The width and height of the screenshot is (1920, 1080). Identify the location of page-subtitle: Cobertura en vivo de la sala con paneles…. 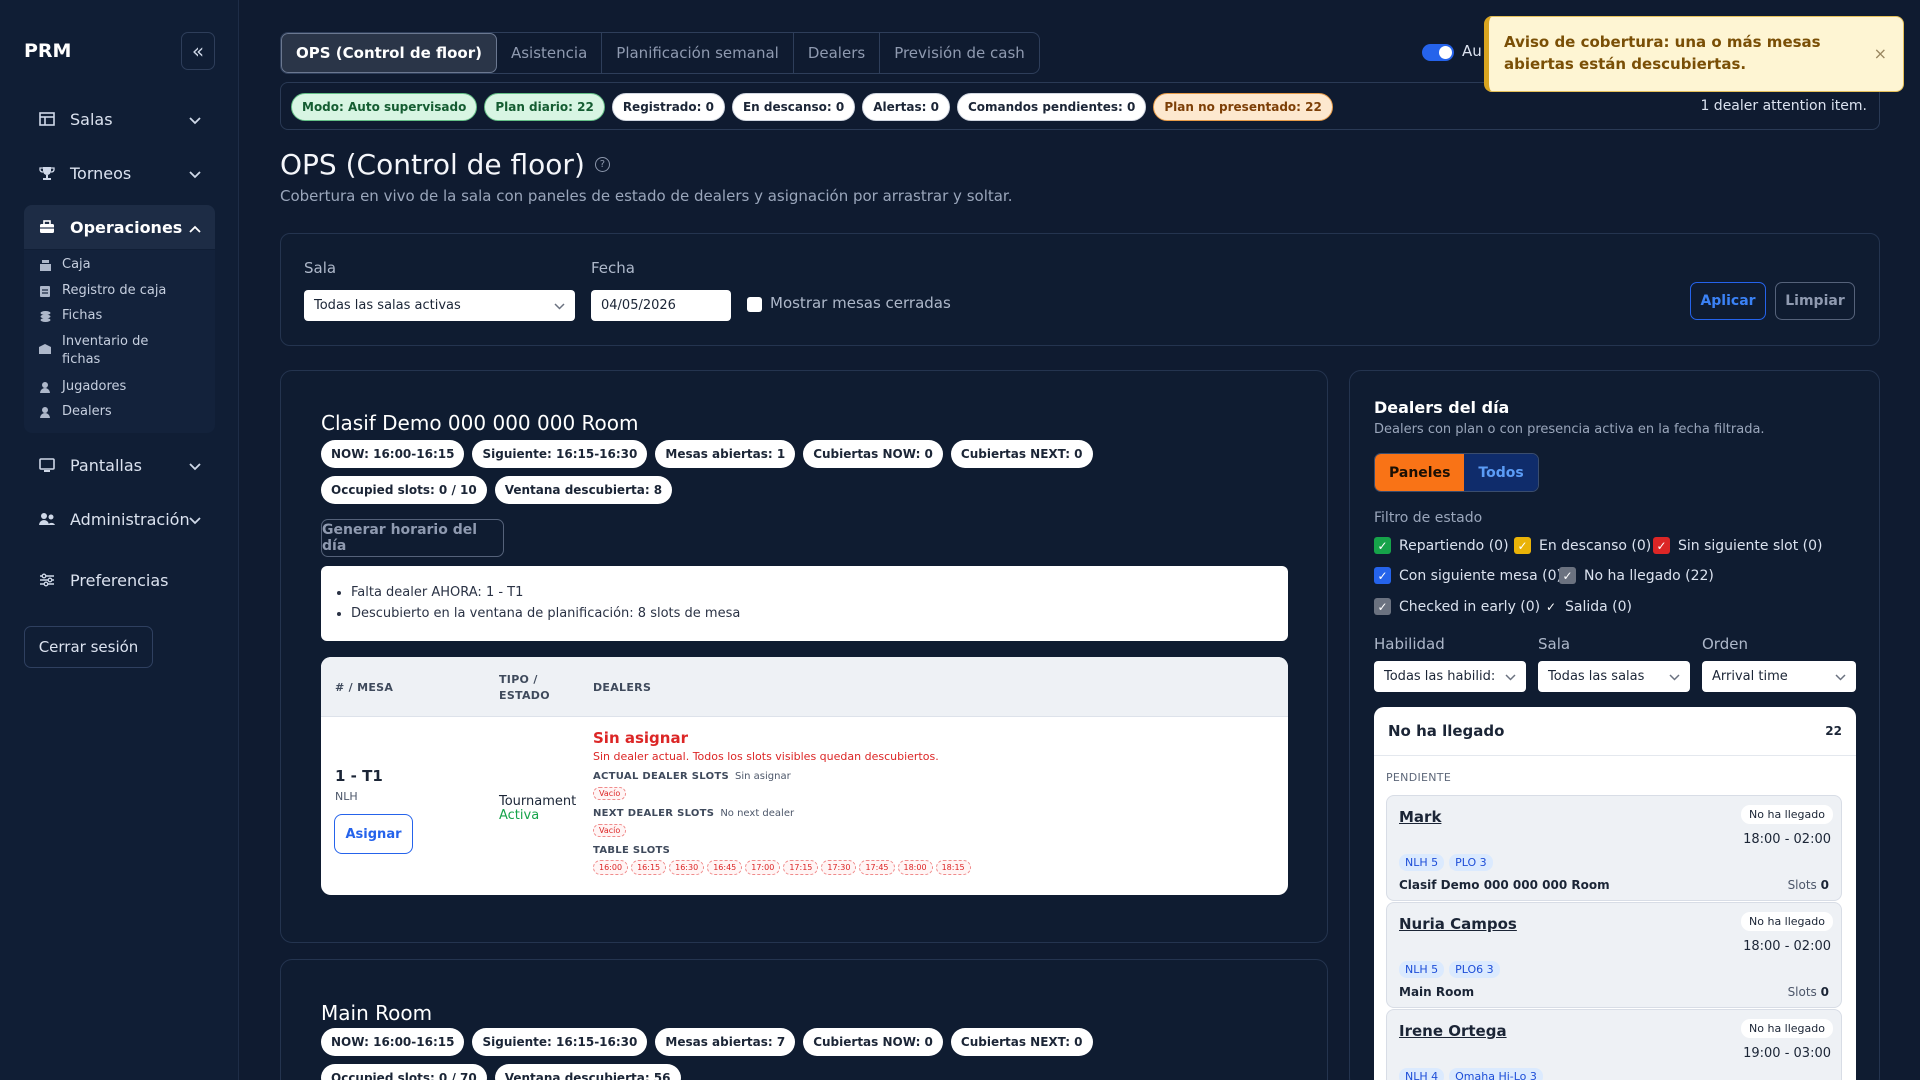
(646, 196).